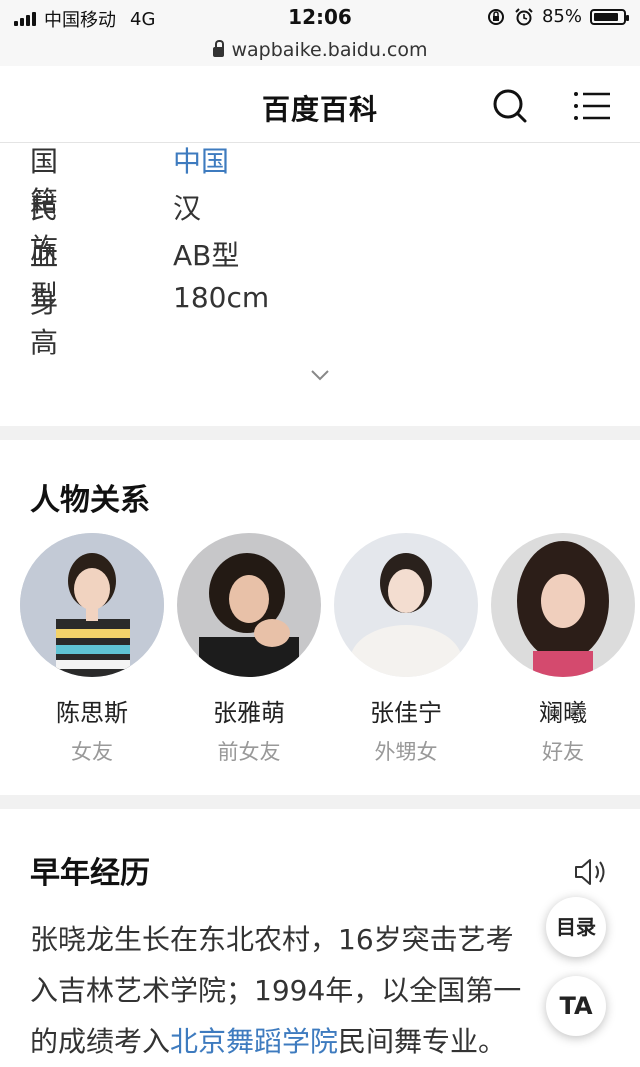 This screenshot has width=640, height=1067. What do you see at coordinates (276, 990) in the screenshot?
I see `paragraph-line: 入吉林艺术学院；1994年，以全国第一` at bounding box center [276, 990].